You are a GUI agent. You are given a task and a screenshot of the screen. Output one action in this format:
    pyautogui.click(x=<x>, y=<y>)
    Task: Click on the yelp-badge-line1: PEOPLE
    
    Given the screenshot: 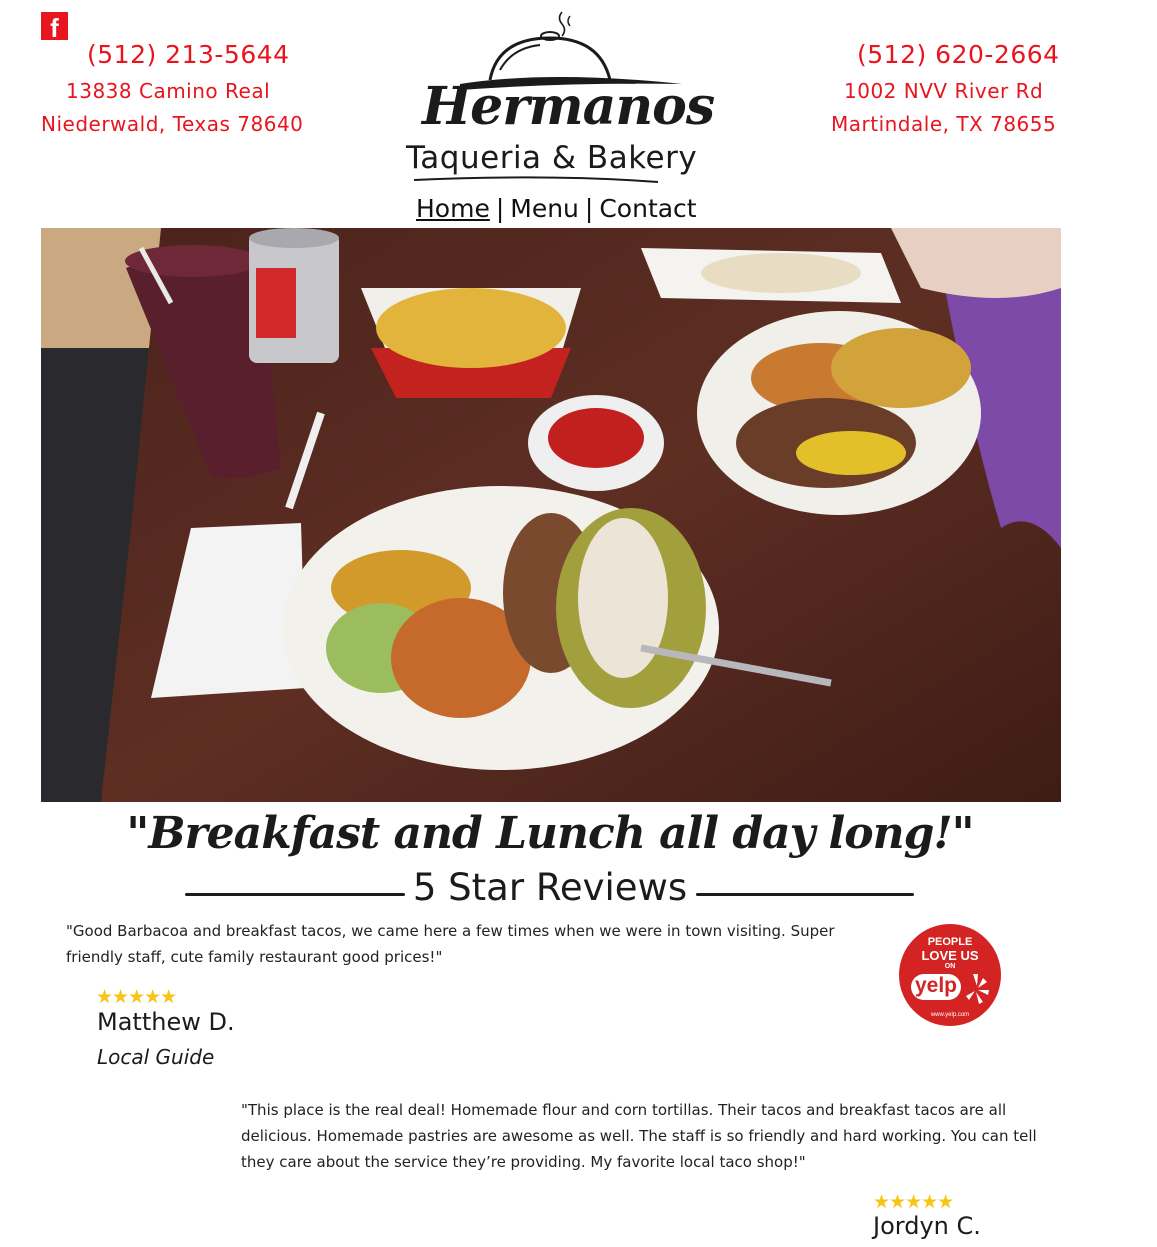 What is the action you would take?
    pyautogui.click(x=950, y=942)
    